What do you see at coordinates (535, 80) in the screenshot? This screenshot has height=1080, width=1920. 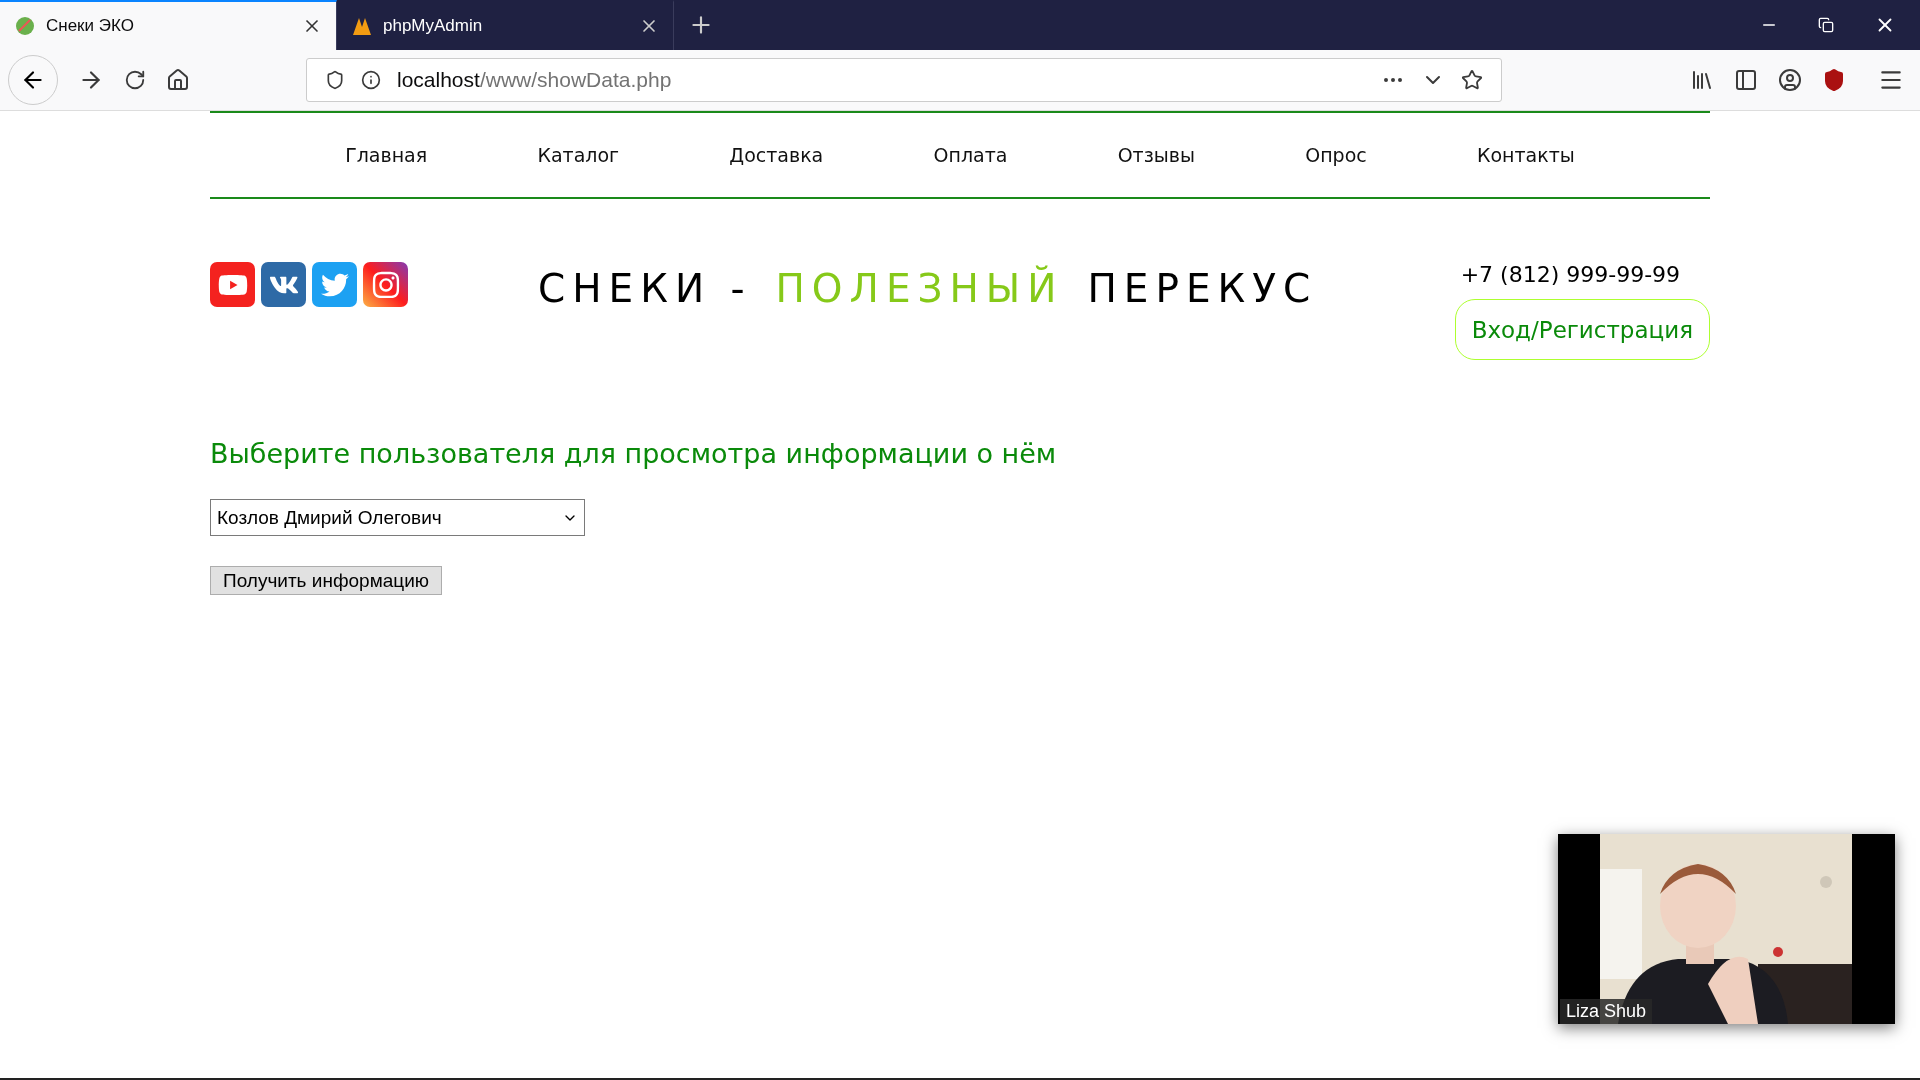 I see `url-text: localhost/www/showData.php` at bounding box center [535, 80].